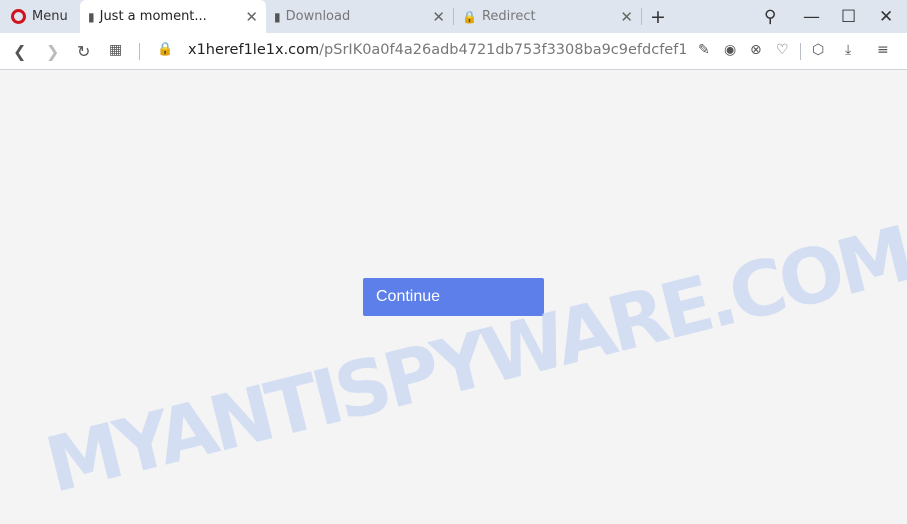 This screenshot has width=907, height=524. What do you see at coordinates (641, 16) in the screenshot?
I see `tab-divider` at bounding box center [641, 16].